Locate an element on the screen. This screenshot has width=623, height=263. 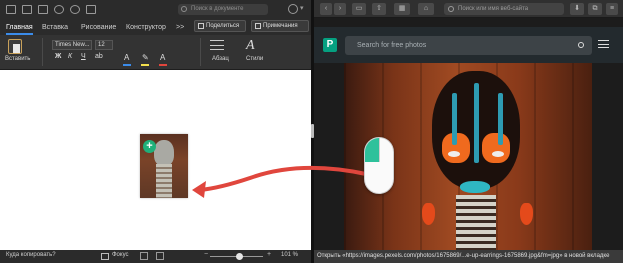
new-tab-icon: ⧉ is located at coordinates (595, 9).